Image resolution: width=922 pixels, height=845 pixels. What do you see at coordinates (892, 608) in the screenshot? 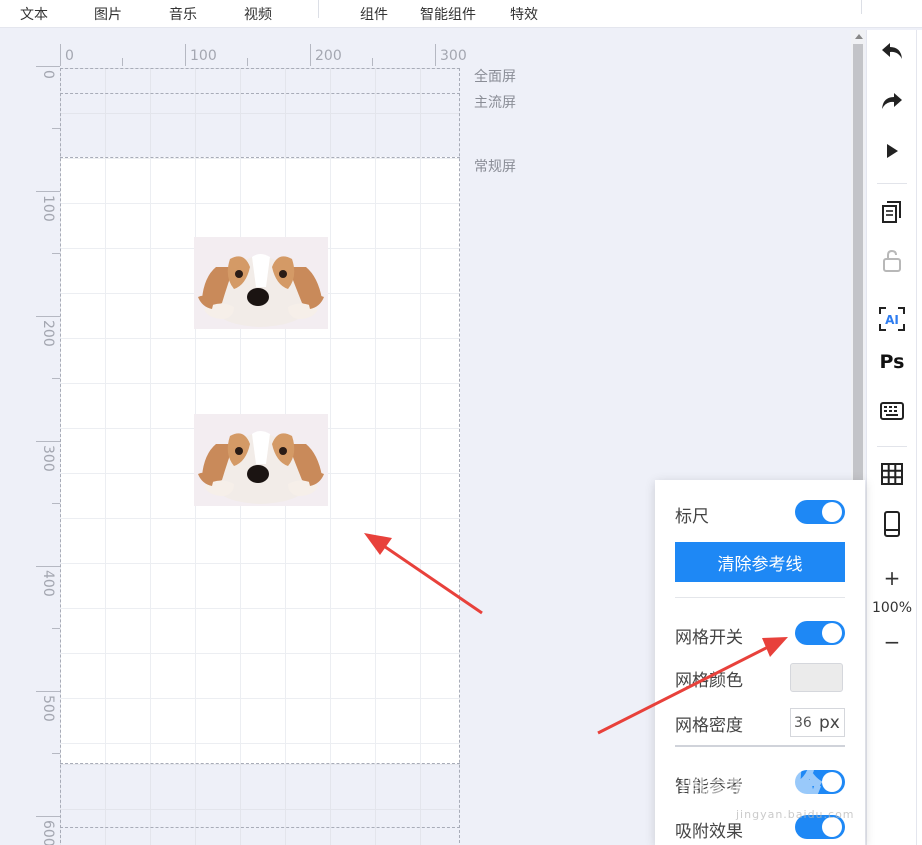
I see `zoom-level: 100%` at bounding box center [892, 608].